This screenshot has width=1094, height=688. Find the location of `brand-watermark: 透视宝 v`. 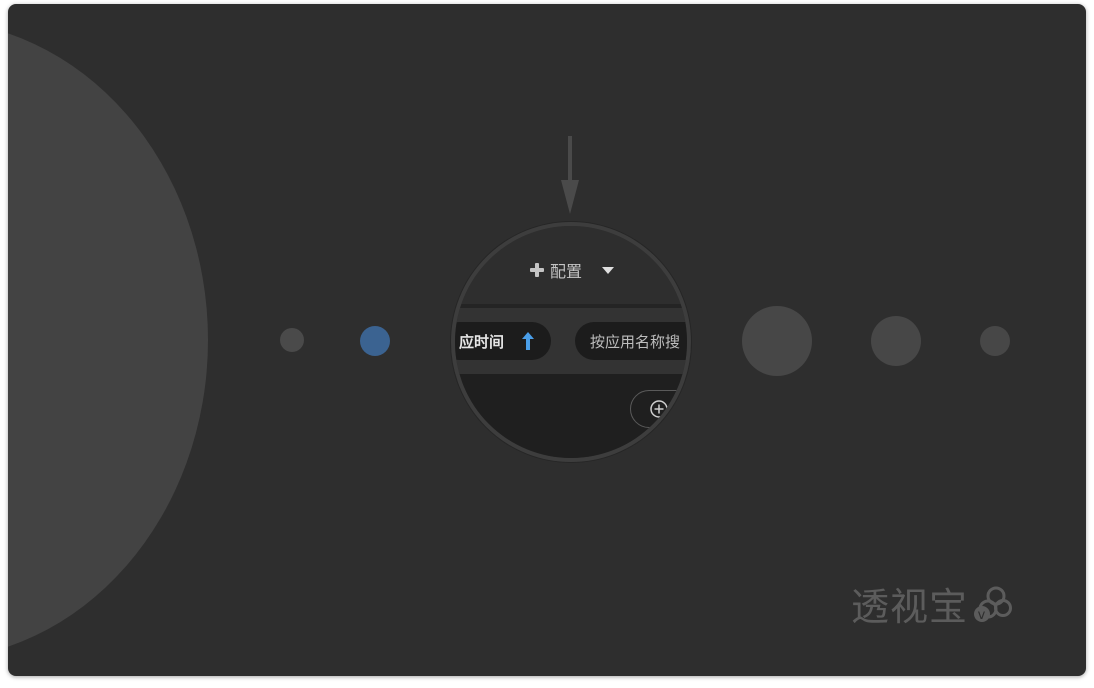

brand-watermark: 透视宝 v is located at coordinates (932, 603).